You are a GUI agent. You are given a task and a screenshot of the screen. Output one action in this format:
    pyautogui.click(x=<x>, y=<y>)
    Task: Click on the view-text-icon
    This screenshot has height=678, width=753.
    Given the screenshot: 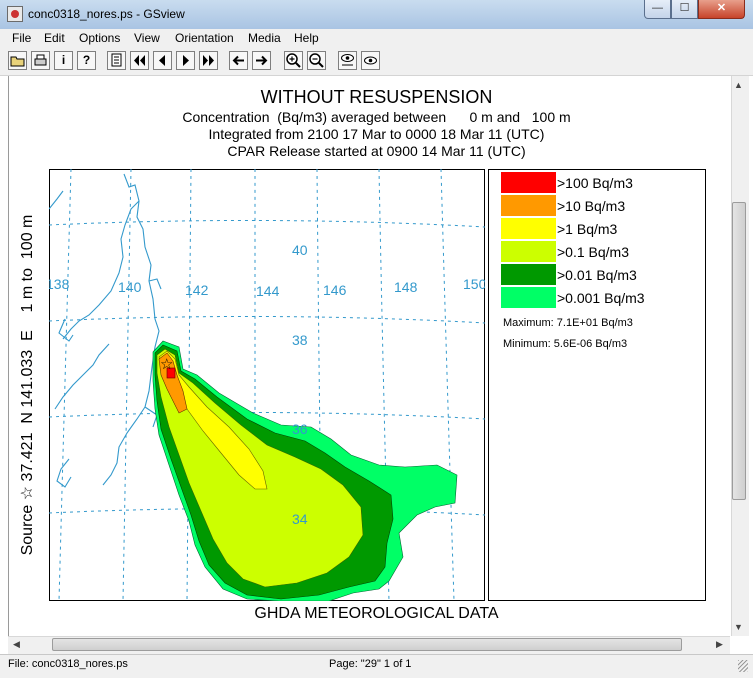 What is the action you would take?
    pyautogui.click(x=347, y=60)
    